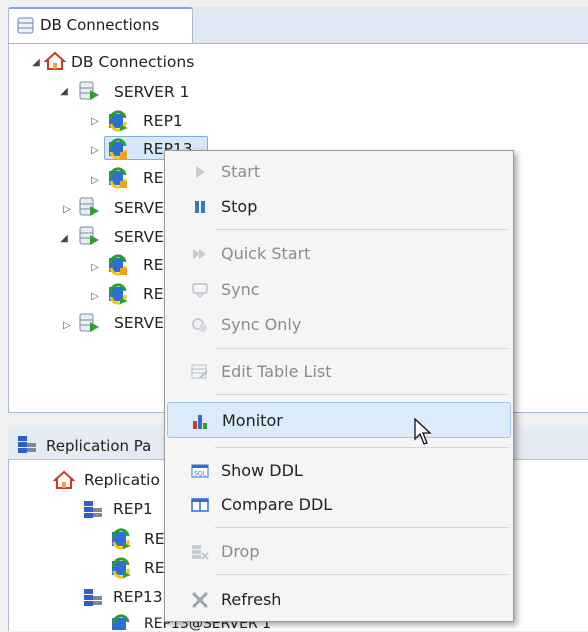 This screenshot has width=588, height=632. Describe the element at coordinates (139, 208) in the screenshot. I see `tree-server-b-label: SERVE` at that location.